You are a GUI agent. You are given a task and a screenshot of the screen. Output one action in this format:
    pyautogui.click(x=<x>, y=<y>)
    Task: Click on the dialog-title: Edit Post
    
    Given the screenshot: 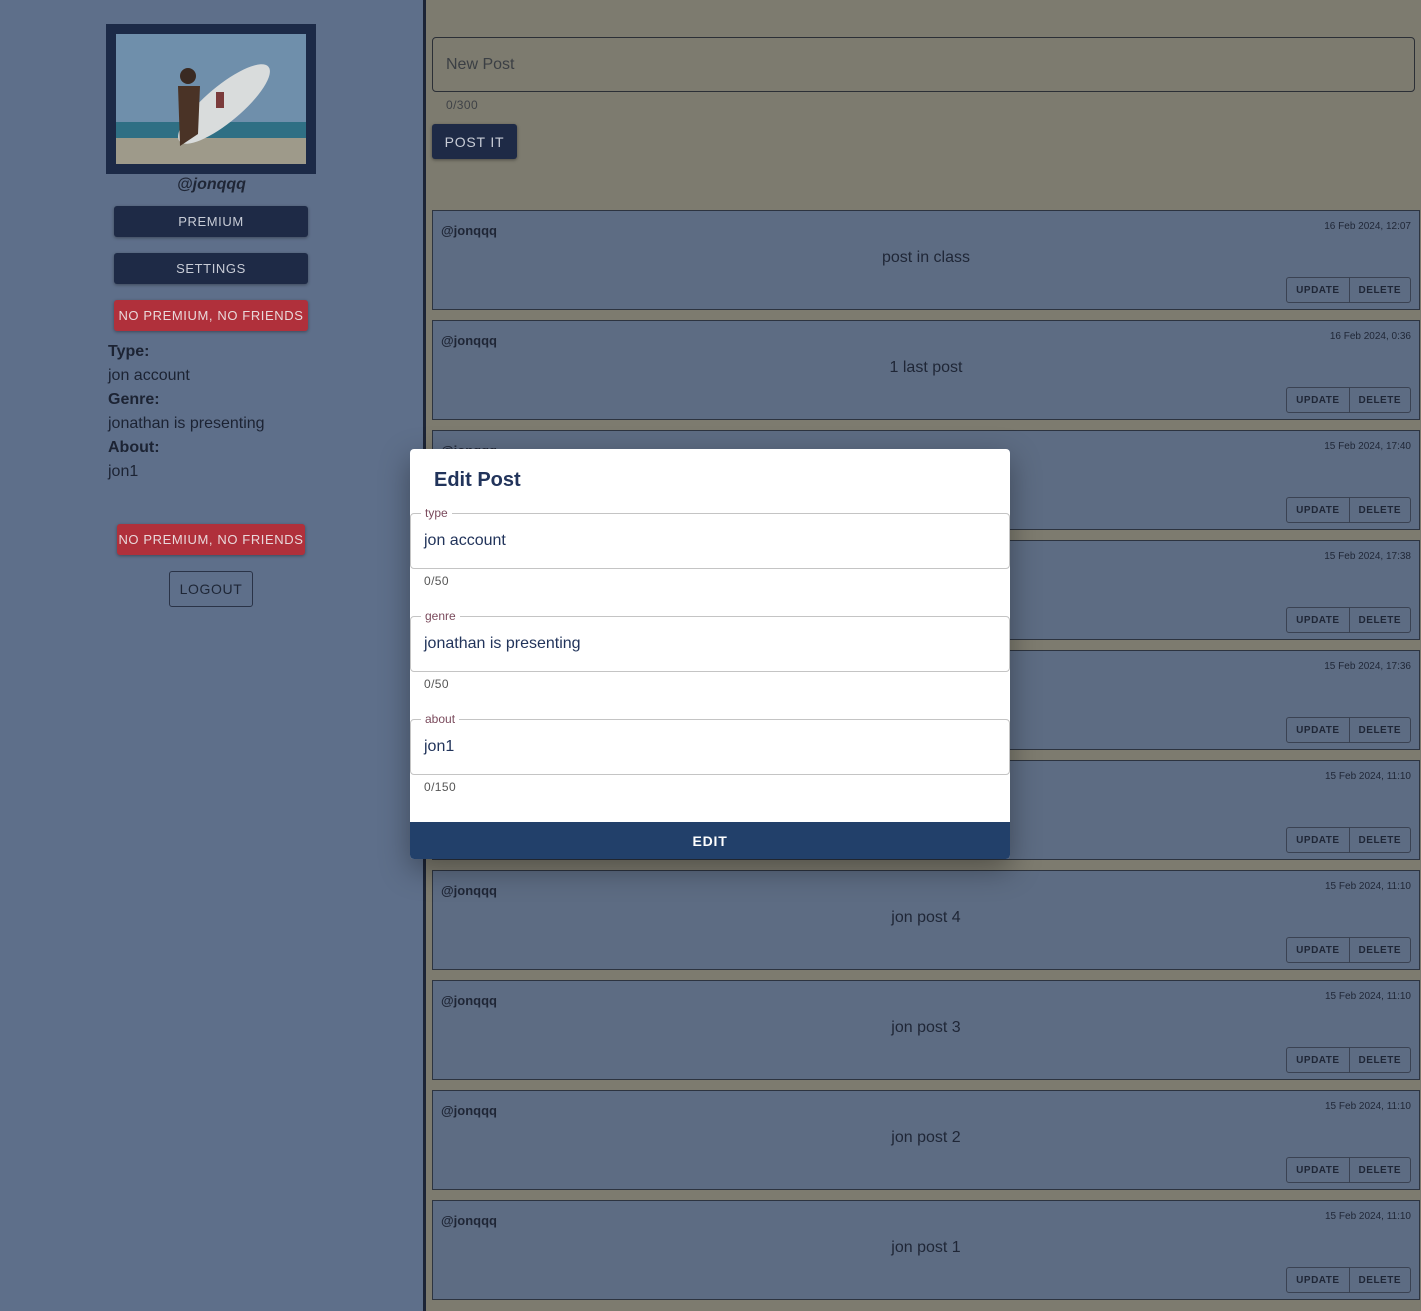 What is the action you would take?
    pyautogui.click(x=477, y=480)
    